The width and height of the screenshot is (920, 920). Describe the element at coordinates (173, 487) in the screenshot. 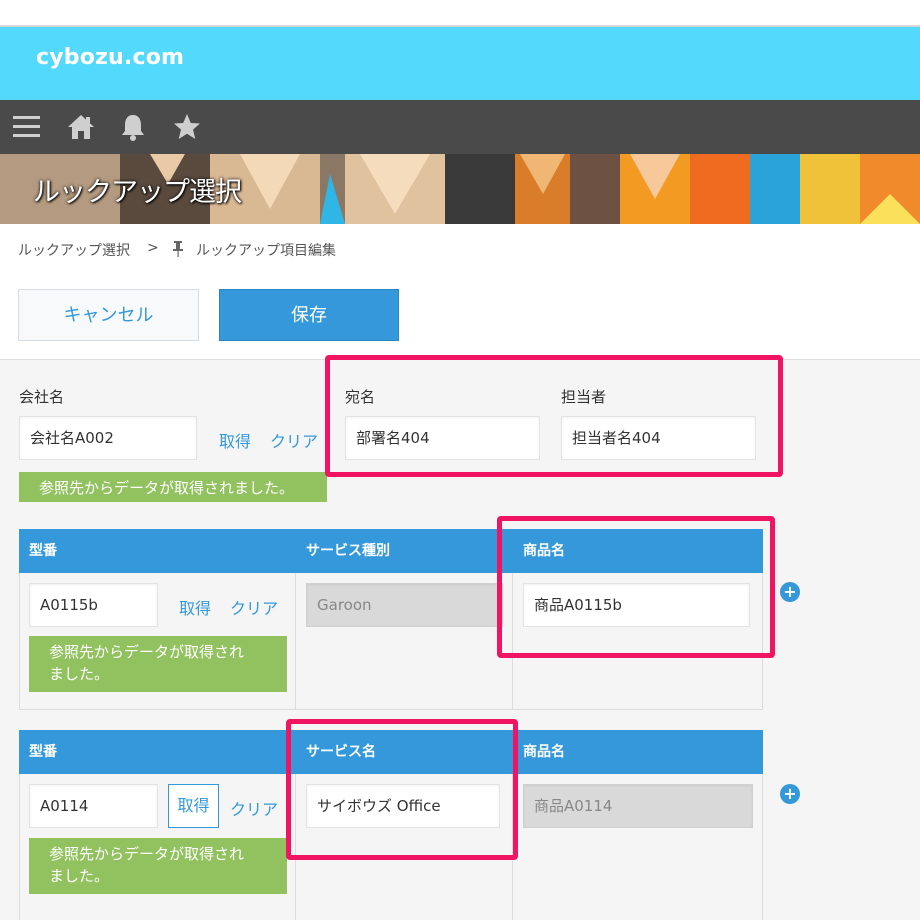

I see `company-lookup-notice: 参照先からデータが取得されました。` at that location.